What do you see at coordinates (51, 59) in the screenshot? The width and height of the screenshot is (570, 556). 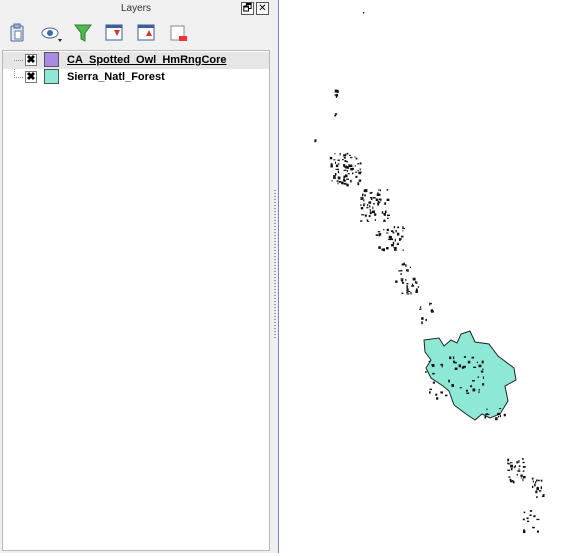 I see `layer-symbol-swatch` at bounding box center [51, 59].